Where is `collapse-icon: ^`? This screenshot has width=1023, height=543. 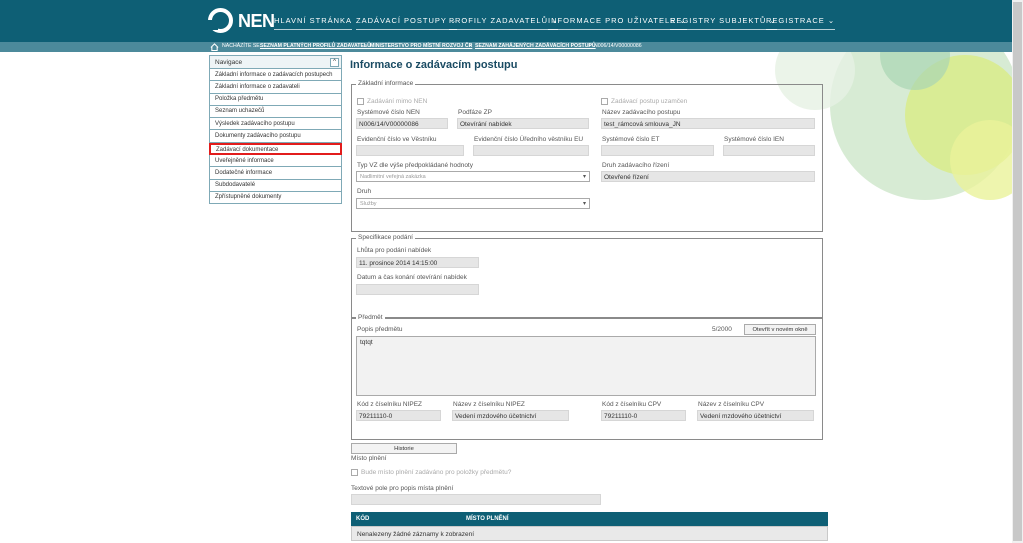 collapse-icon: ^ is located at coordinates (334, 62).